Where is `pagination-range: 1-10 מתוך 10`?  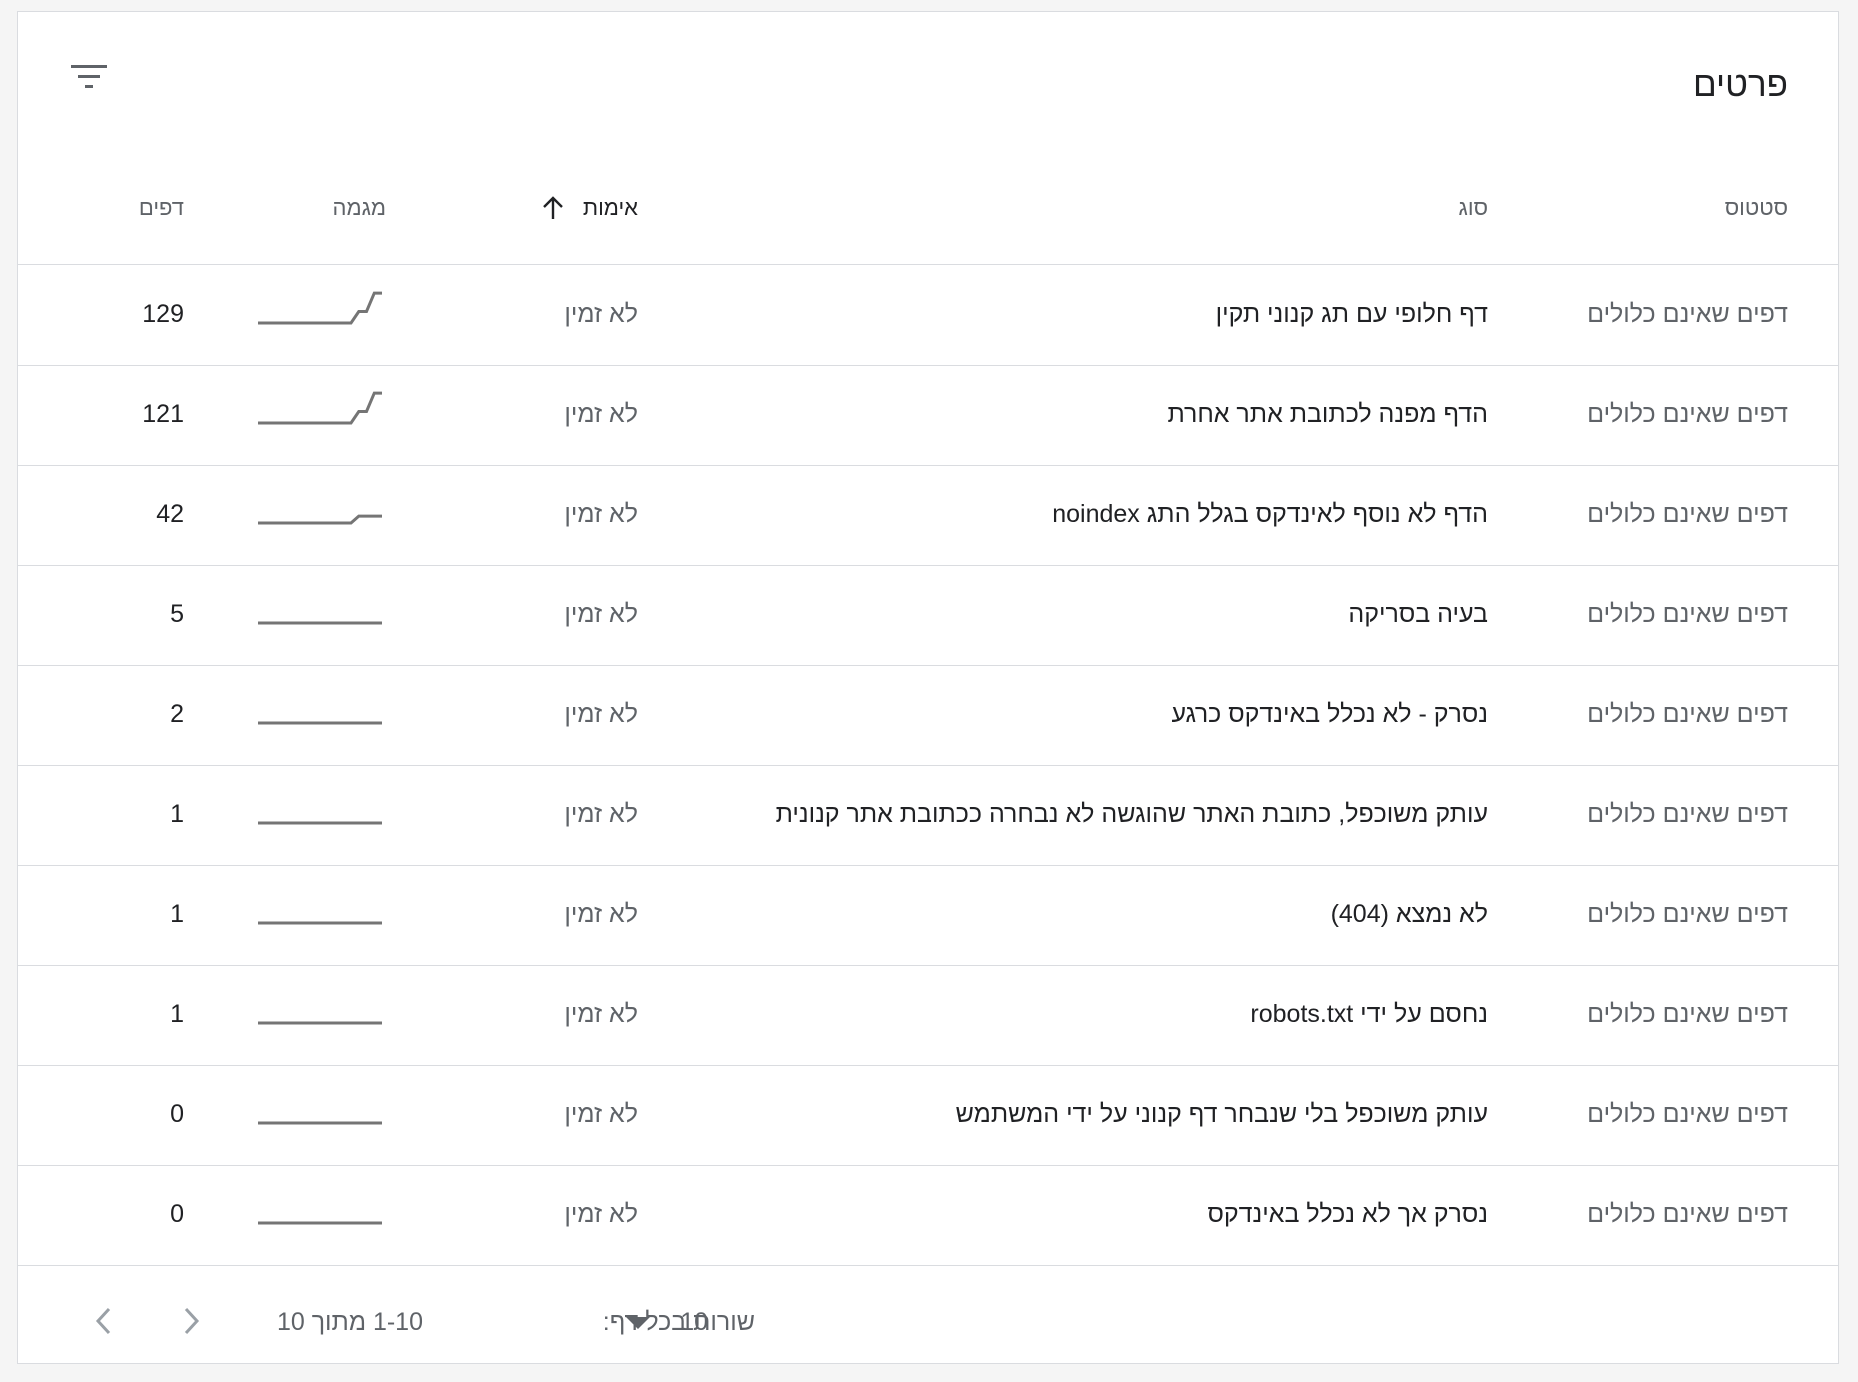
pagination-range: 1-10 מתוך 10 is located at coordinates (349, 1322).